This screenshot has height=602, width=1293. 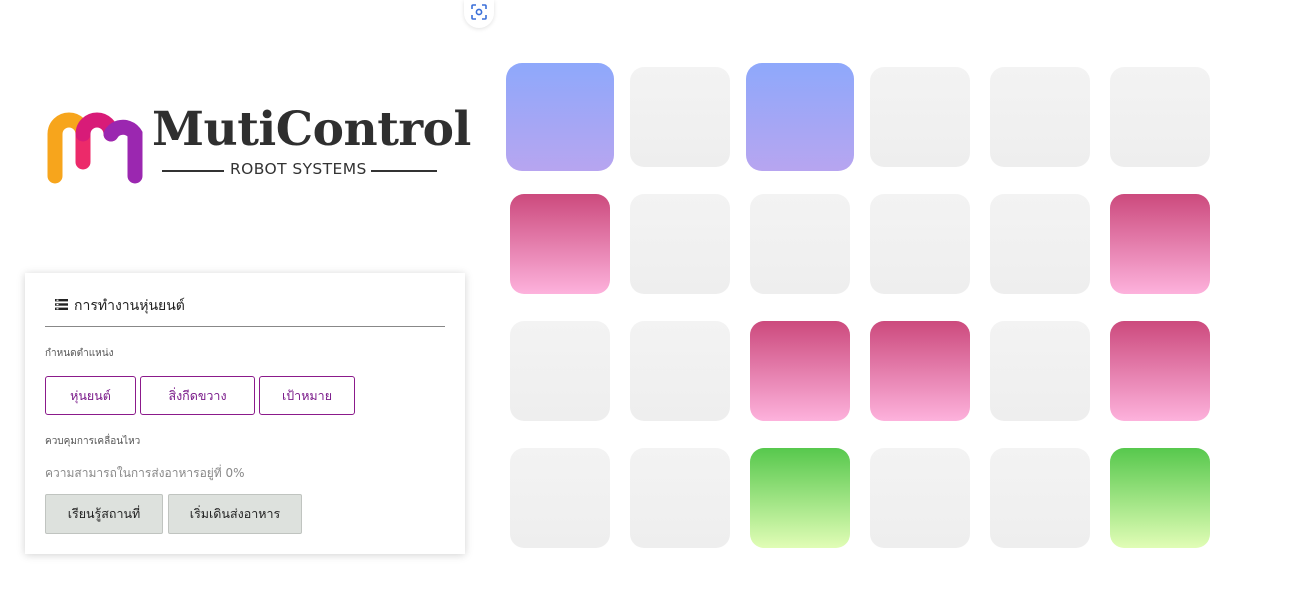 What do you see at coordinates (245, 326) in the screenshot?
I see `panel-divider` at bounding box center [245, 326].